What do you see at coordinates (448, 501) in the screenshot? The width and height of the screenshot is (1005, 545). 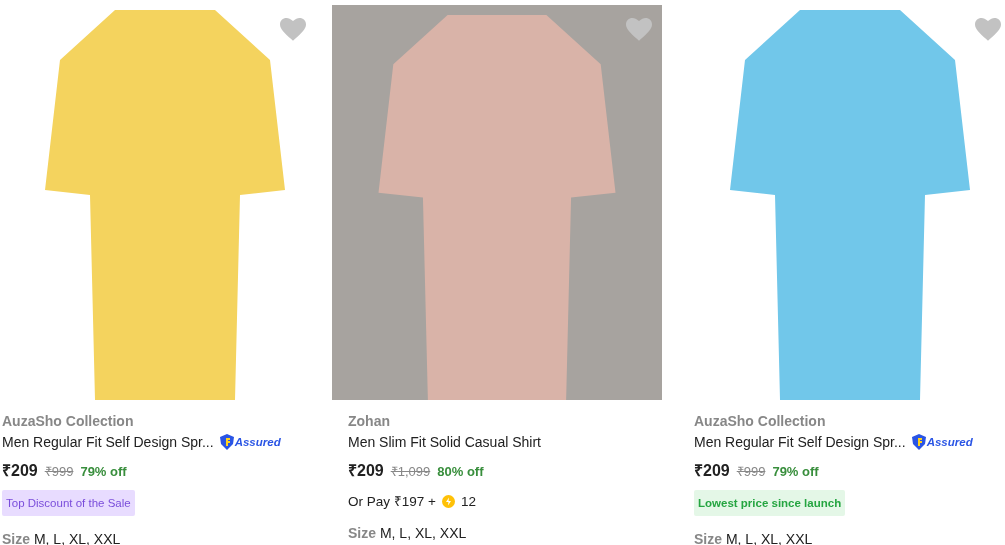 I see `coin-icon` at bounding box center [448, 501].